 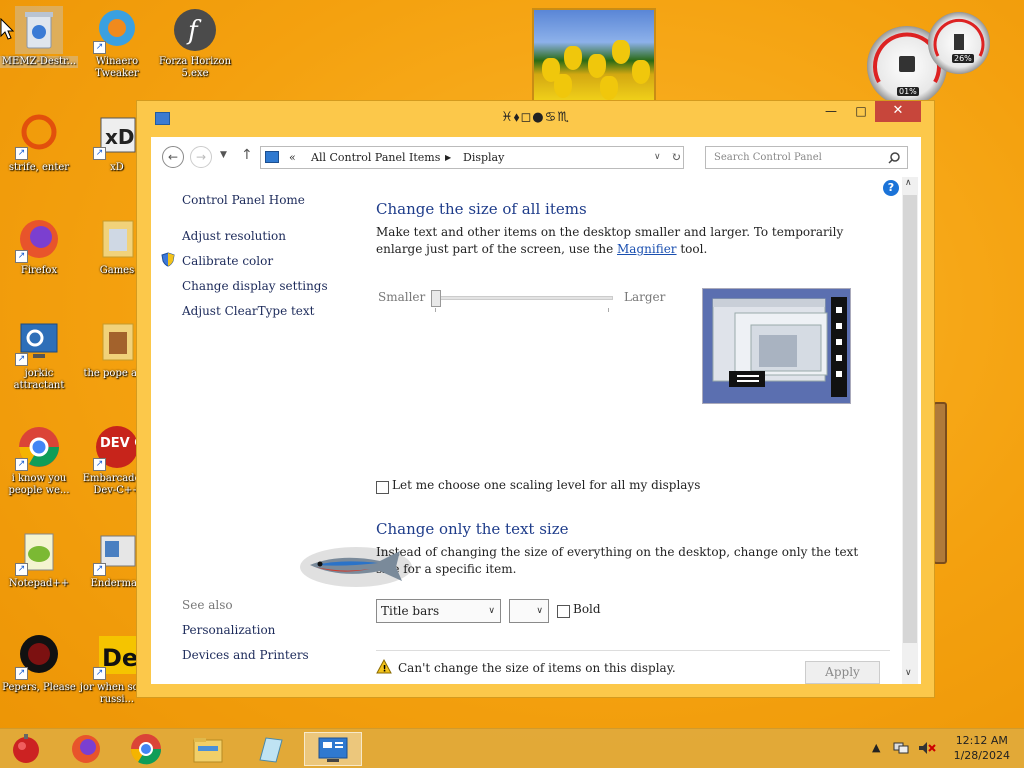 I want to click on start-button, so click(x=26, y=749).